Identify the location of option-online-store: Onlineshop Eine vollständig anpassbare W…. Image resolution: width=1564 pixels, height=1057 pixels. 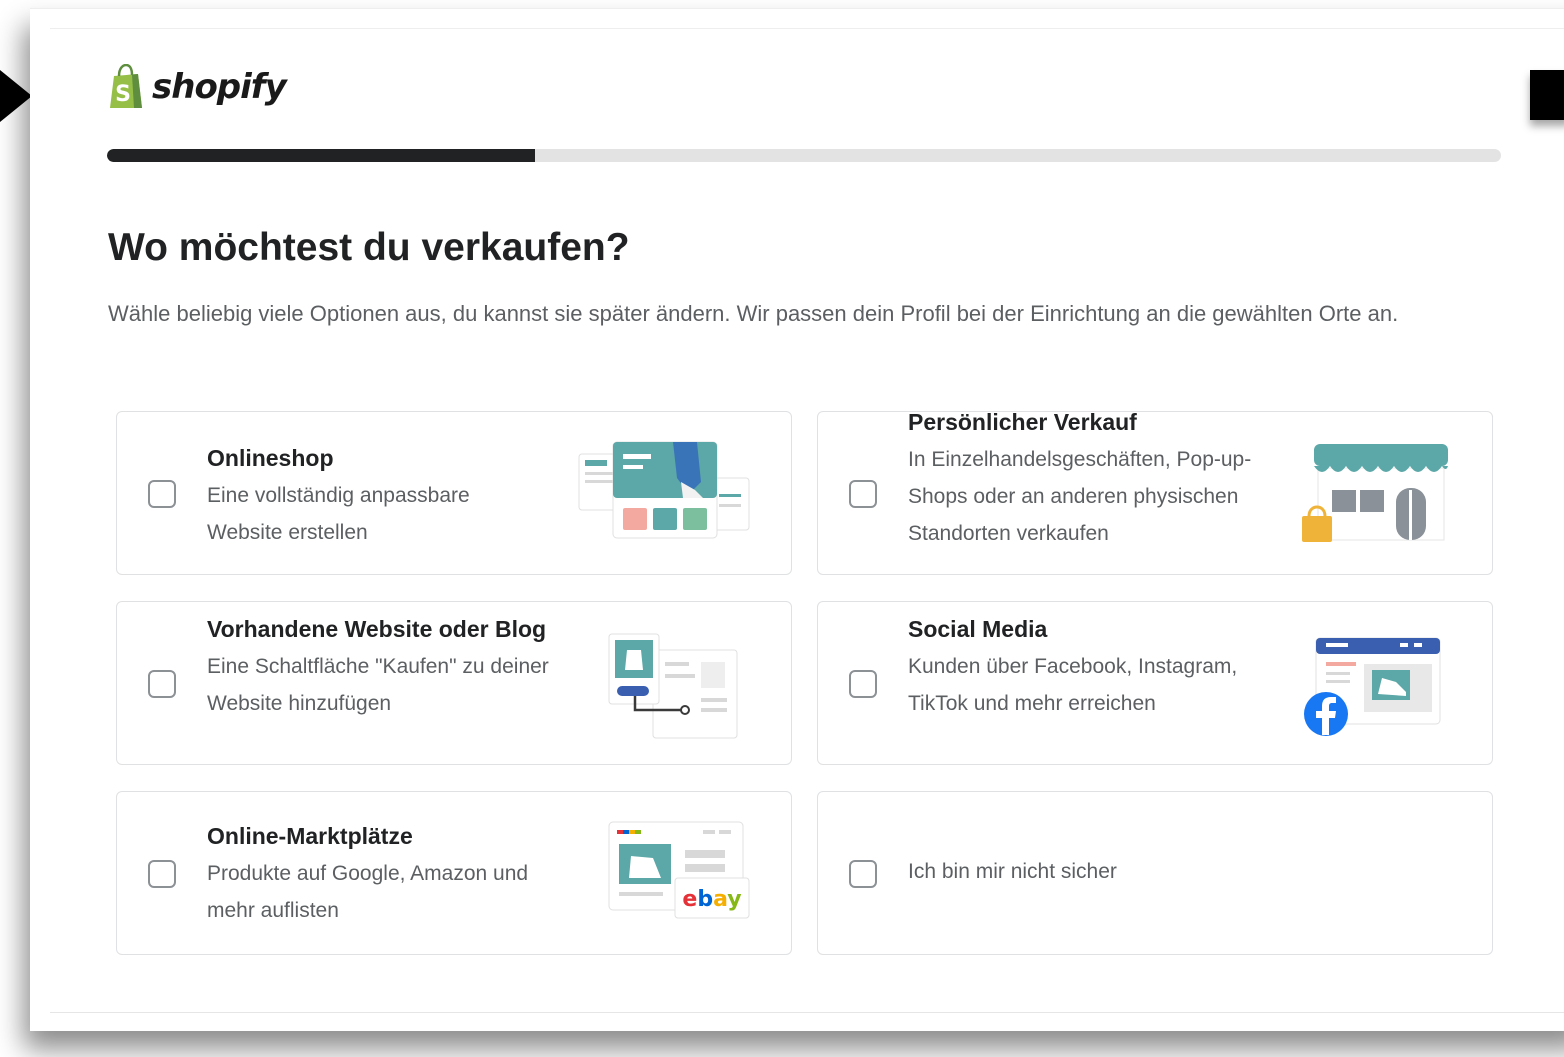
(454, 493).